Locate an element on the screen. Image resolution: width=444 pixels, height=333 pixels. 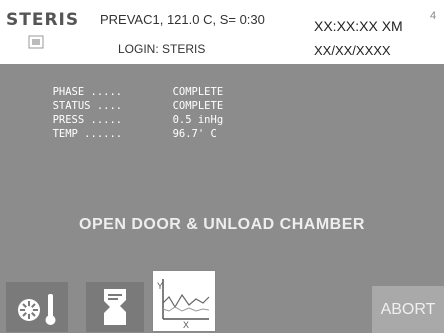
status-row-phase: PHASE ..... COMPLETE is located at coordinates (113, 84).